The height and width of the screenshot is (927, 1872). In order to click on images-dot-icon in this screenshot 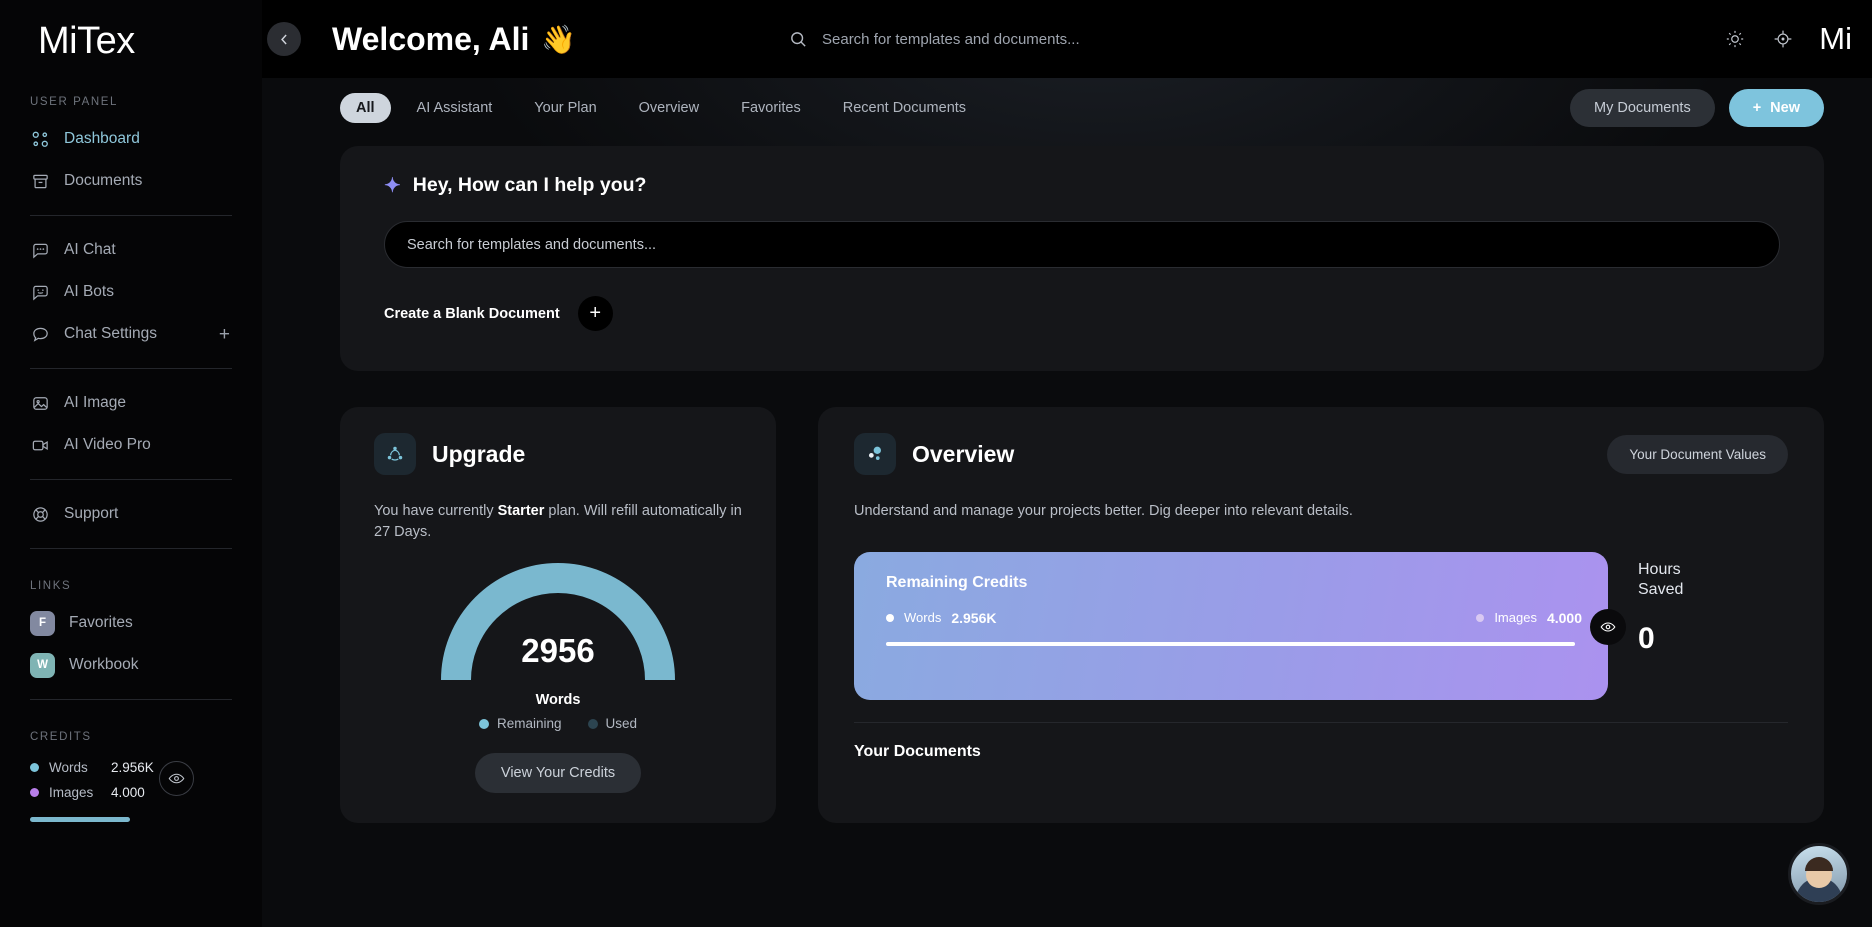, I will do `click(34, 792)`.